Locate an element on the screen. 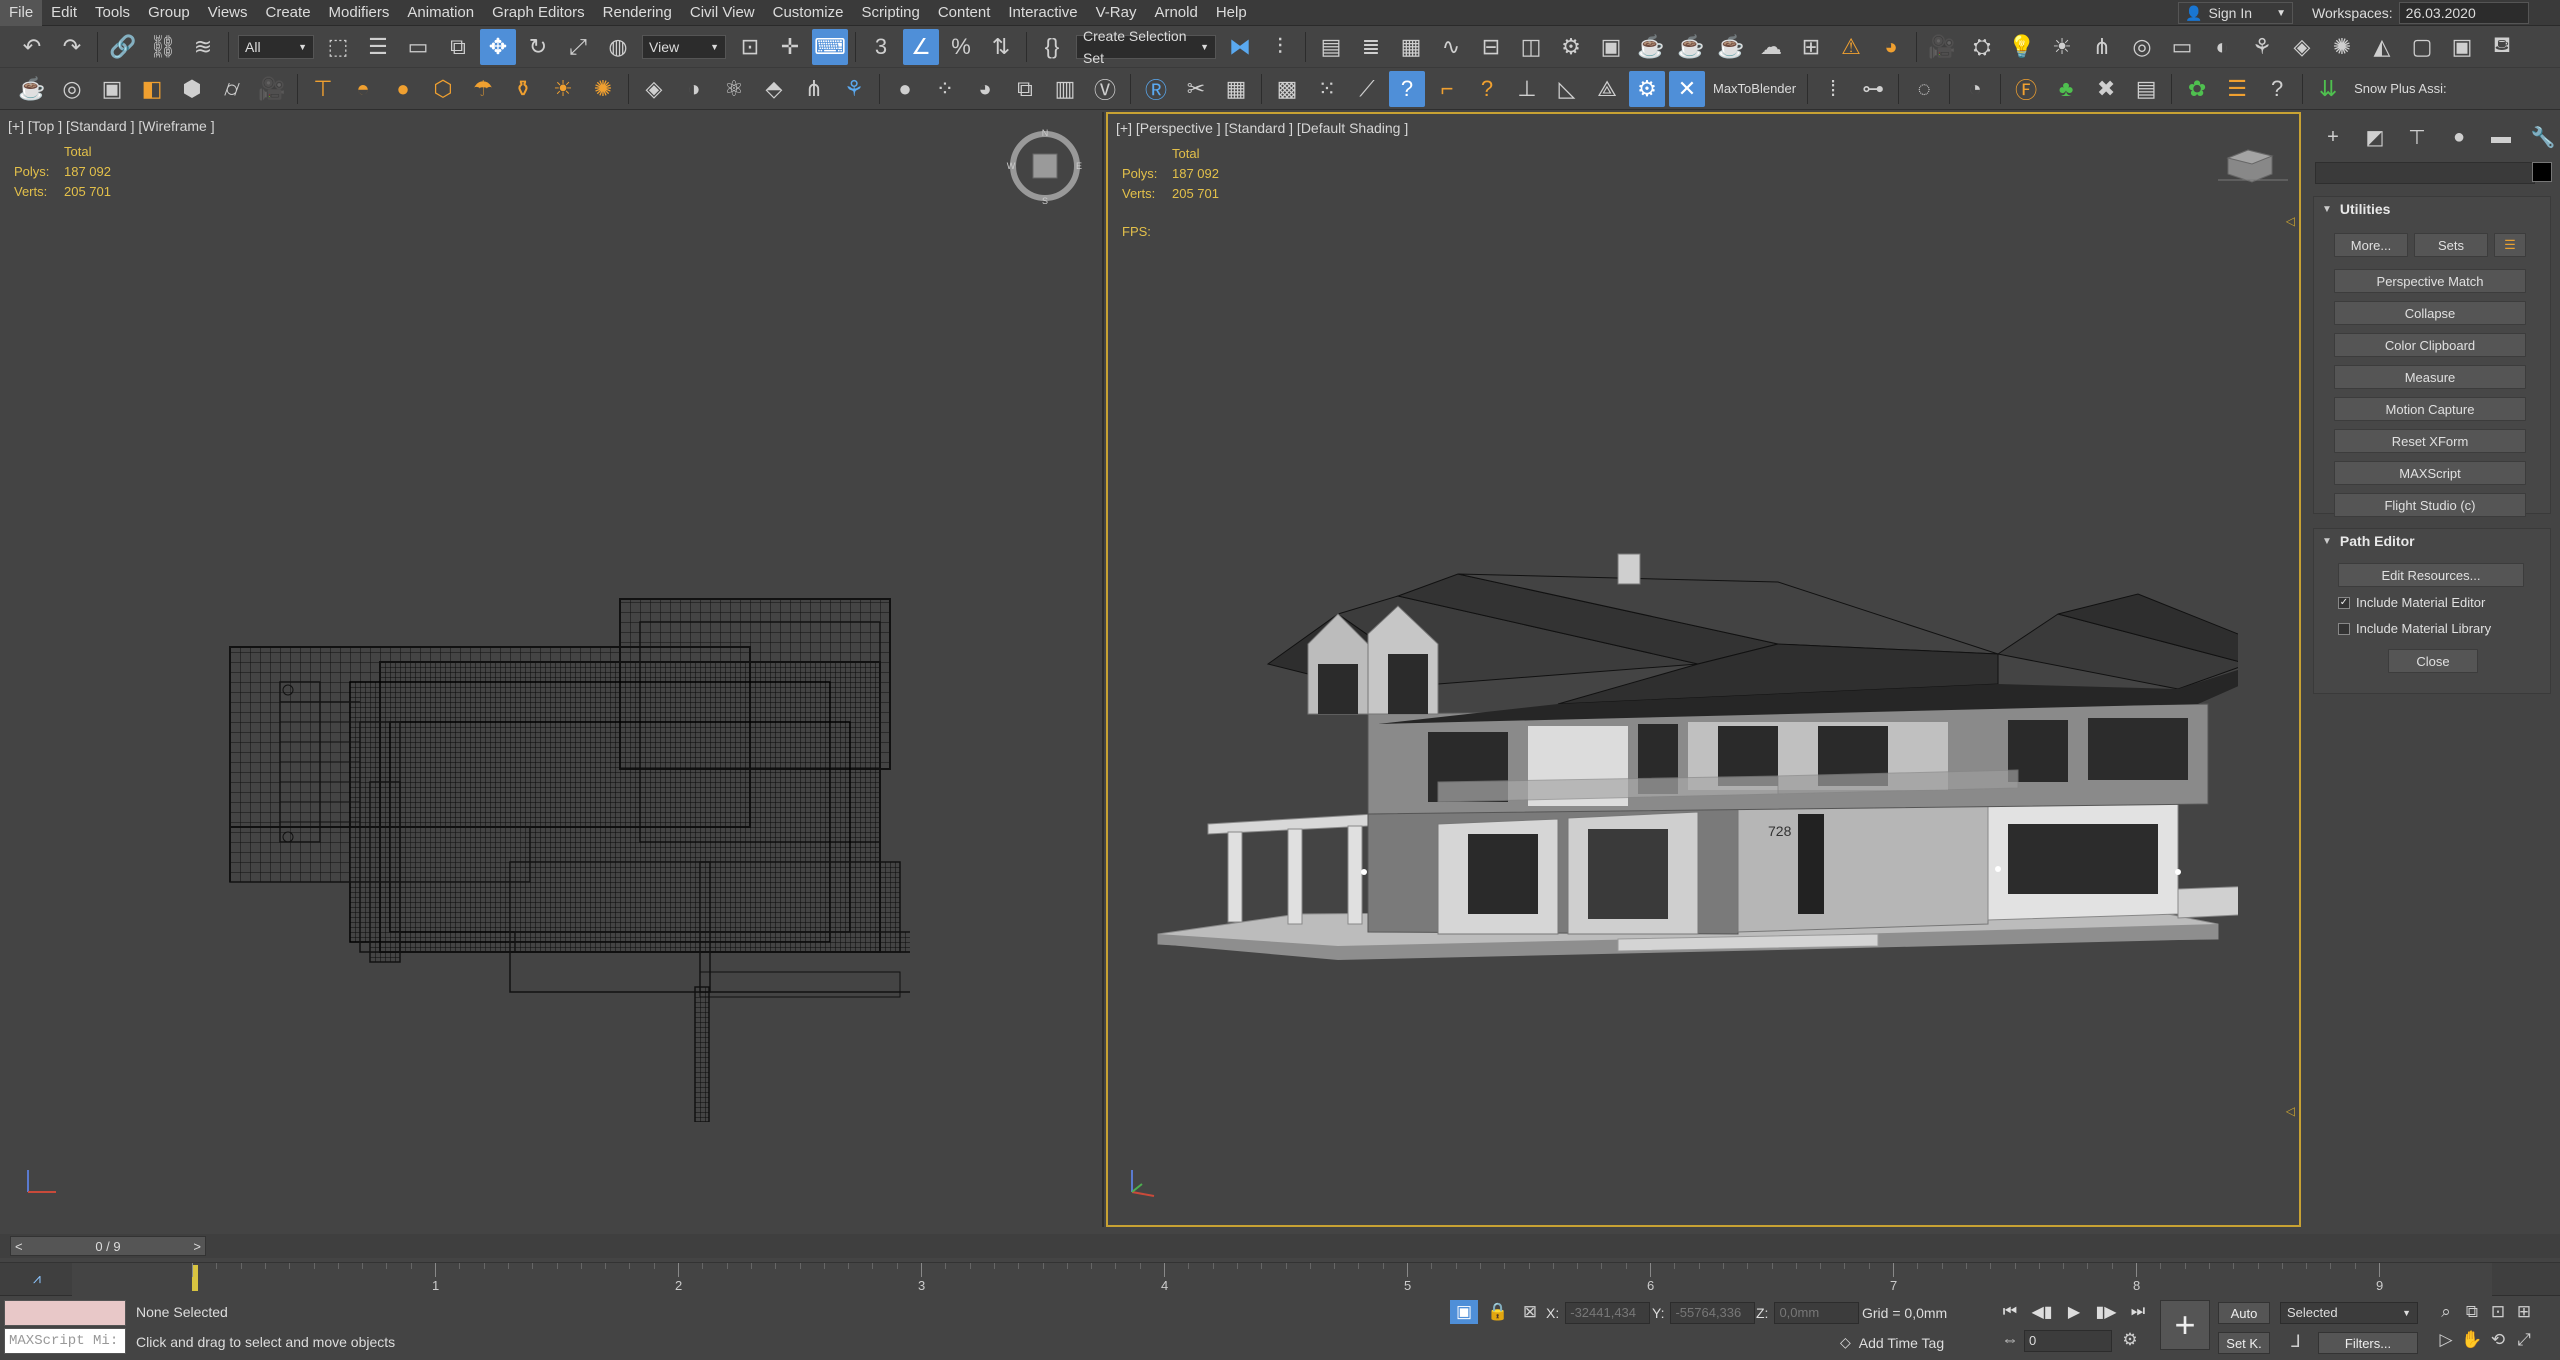 The width and height of the screenshot is (2560, 1360). spot-light-icon: ☂ is located at coordinates (483, 89).